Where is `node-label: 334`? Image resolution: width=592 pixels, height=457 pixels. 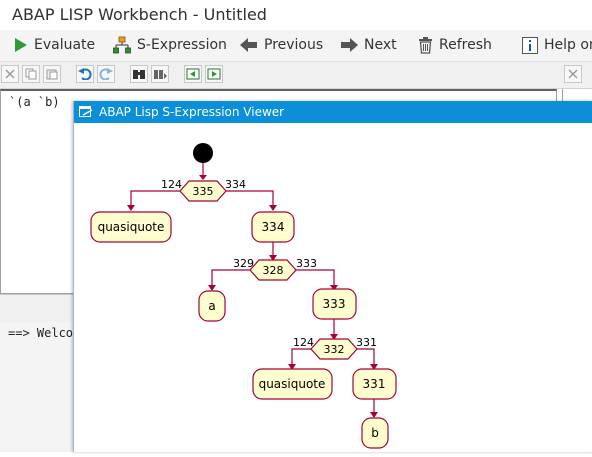 node-label: 334 is located at coordinates (273, 227).